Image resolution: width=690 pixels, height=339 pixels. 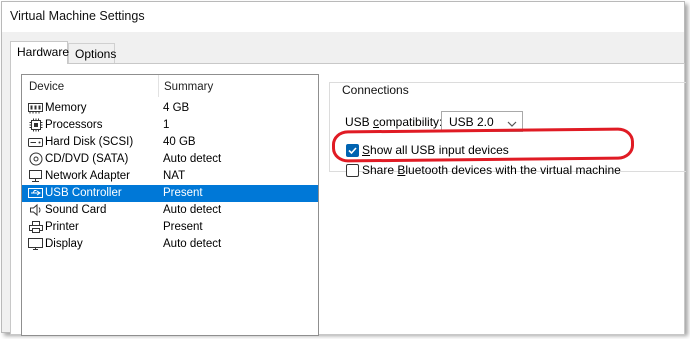 I want to click on usb-compatibility-label-part: USB, so click(x=359, y=122).